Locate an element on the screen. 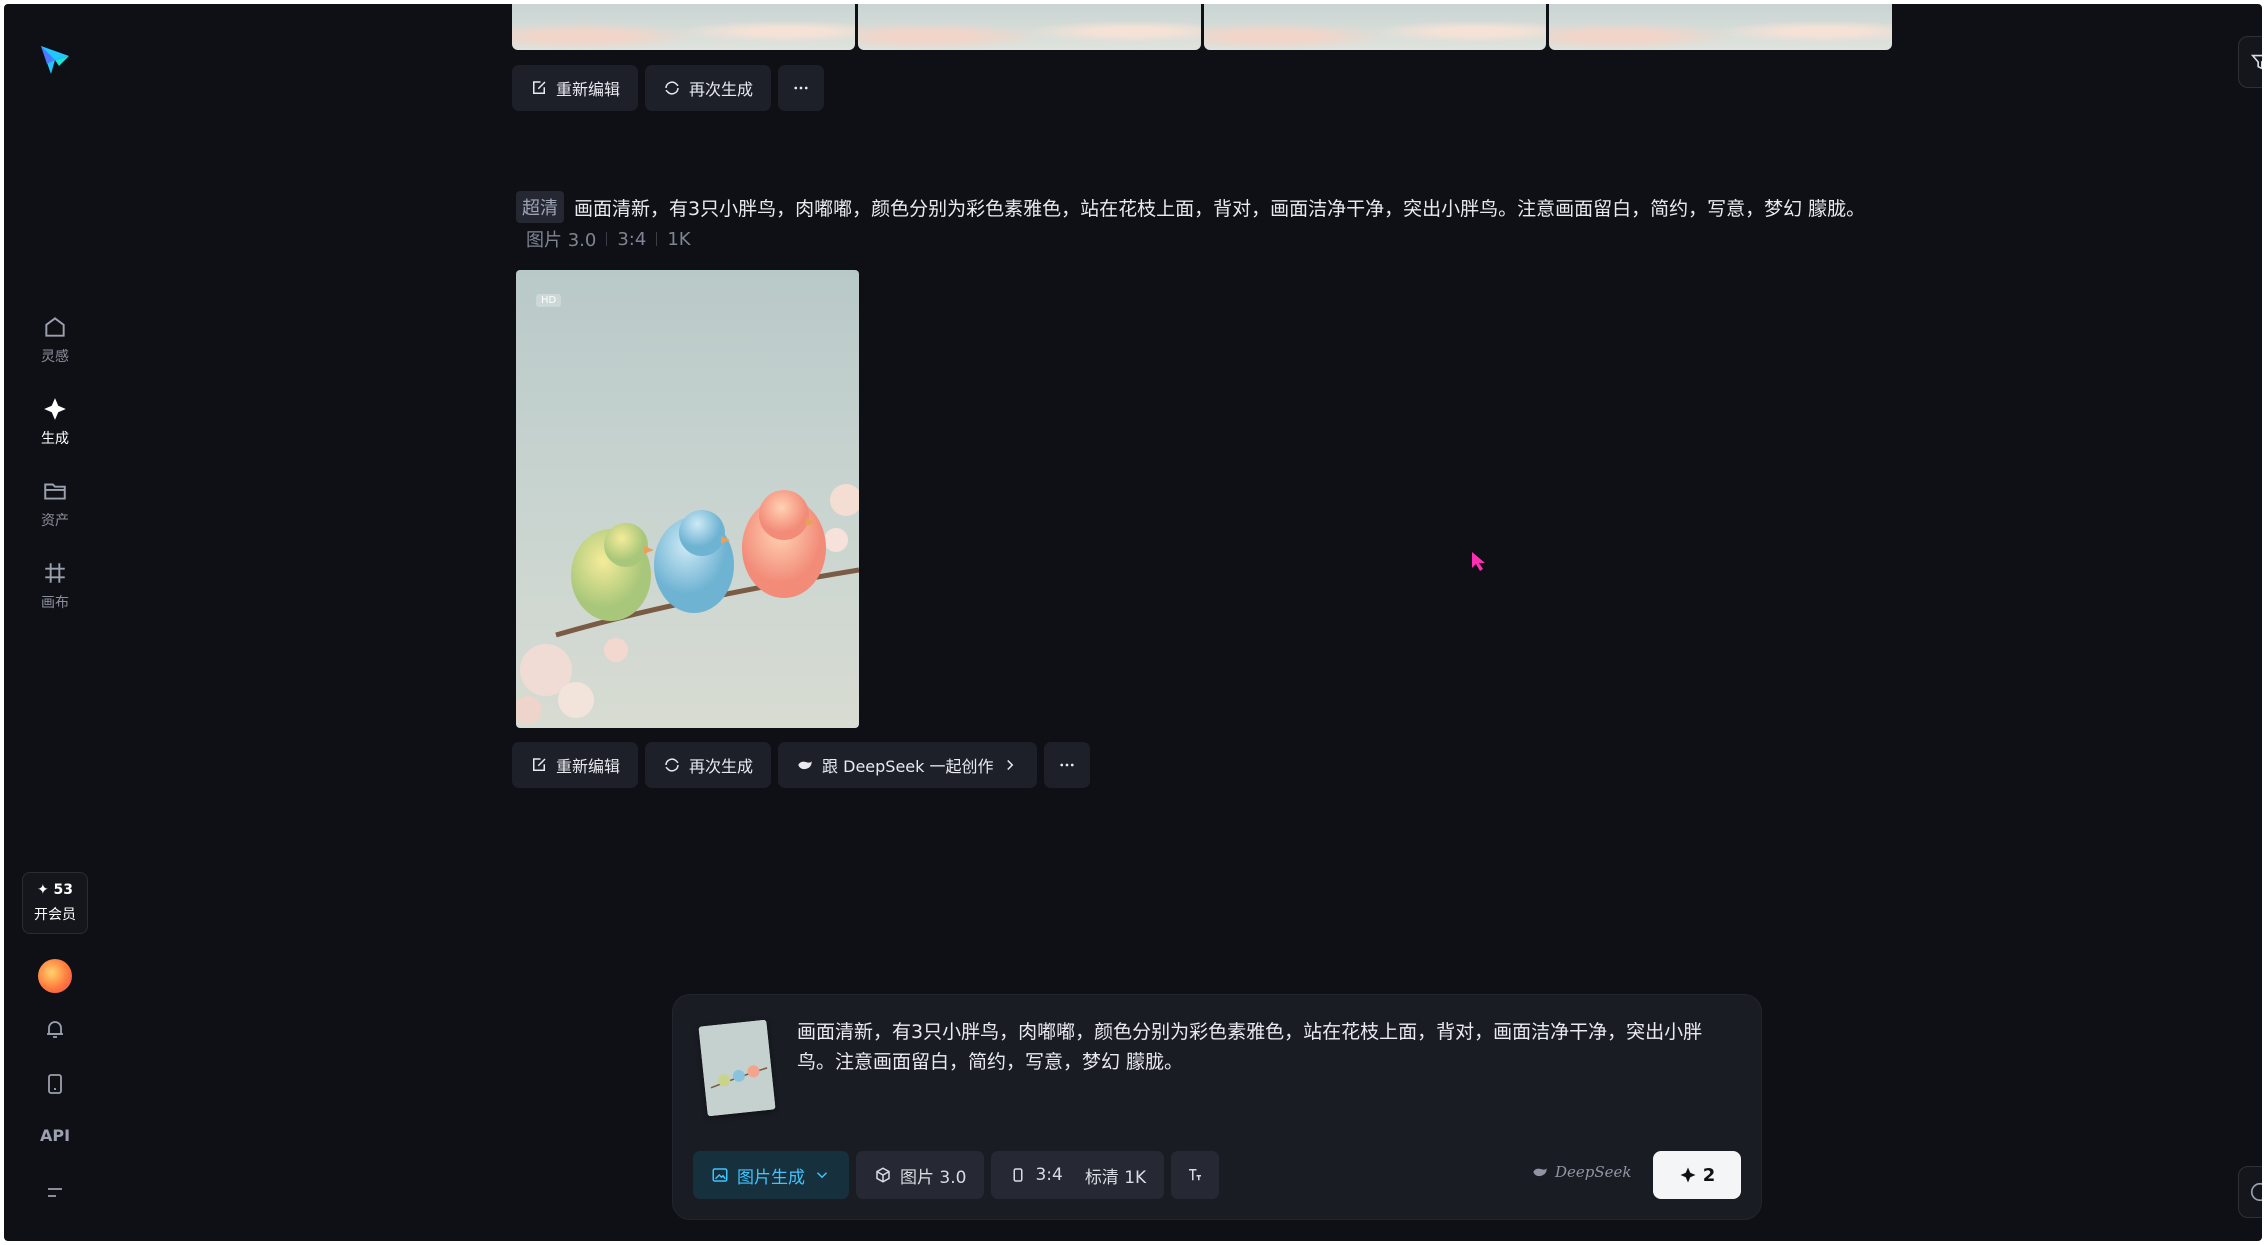  reference-image-thumbnail is located at coordinates (737, 1068).